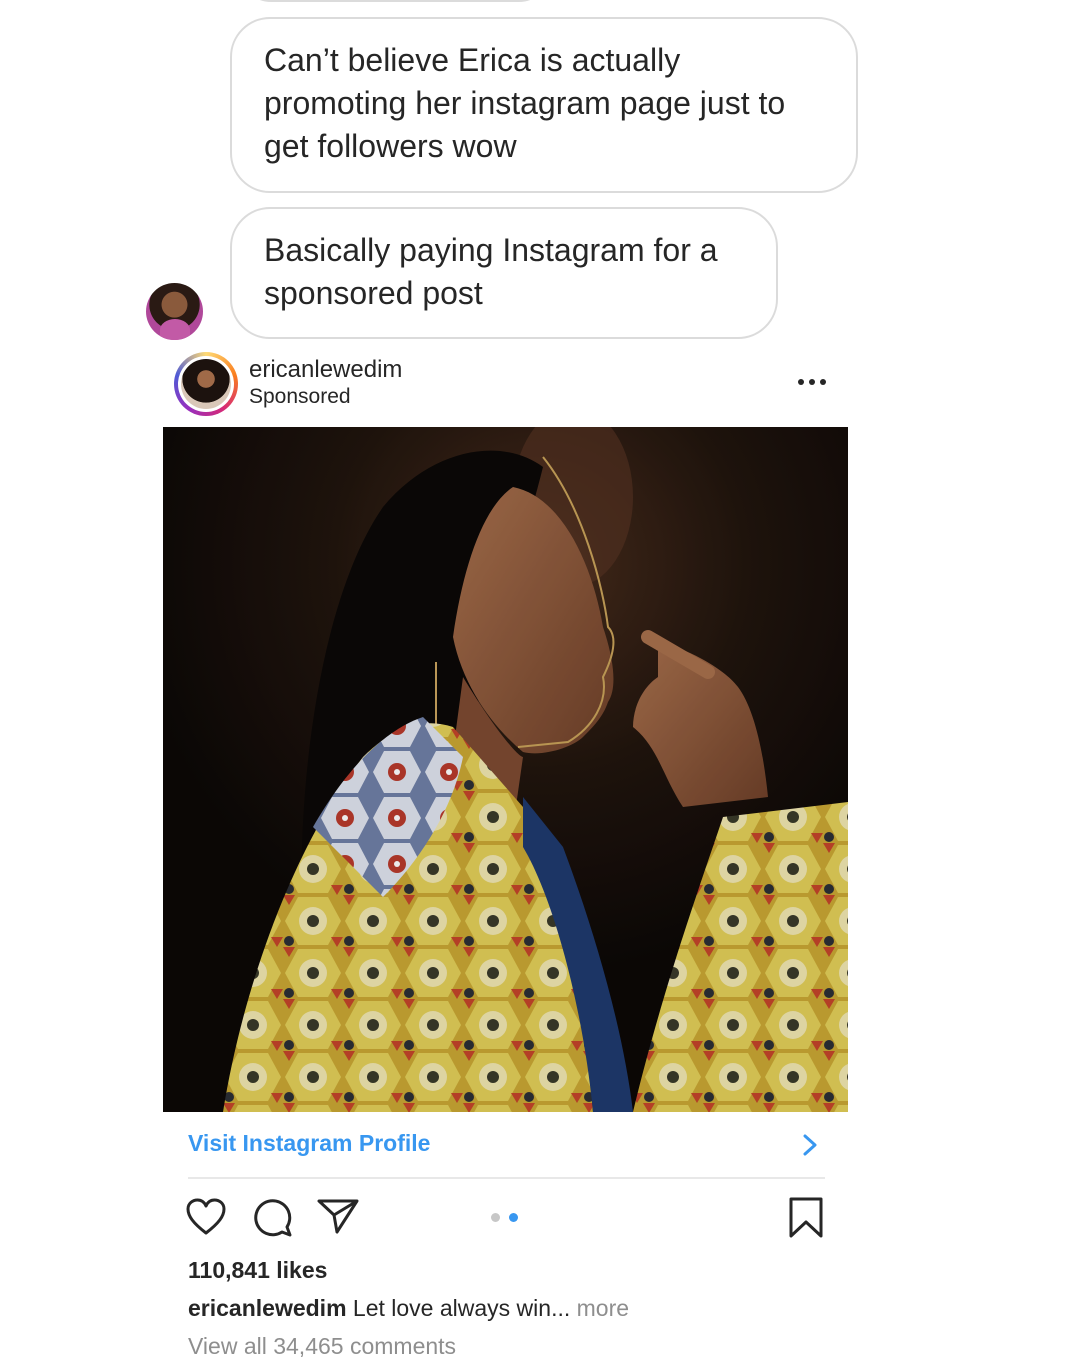  What do you see at coordinates (206, 1217) in the screenshot?
I see `heart-icon` at bounding box center [206, 1217].